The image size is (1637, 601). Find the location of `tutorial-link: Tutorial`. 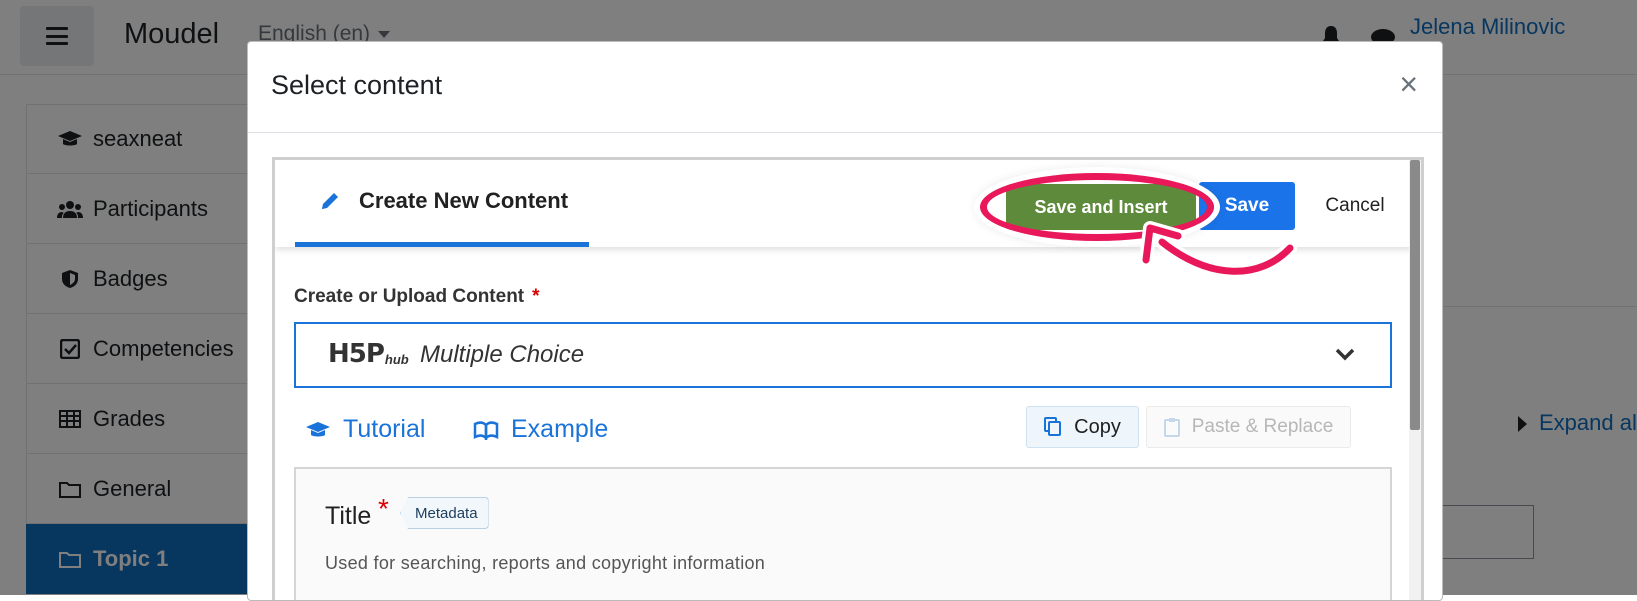

tutorial-link: Tutorial is located at coordinates (365, 429).